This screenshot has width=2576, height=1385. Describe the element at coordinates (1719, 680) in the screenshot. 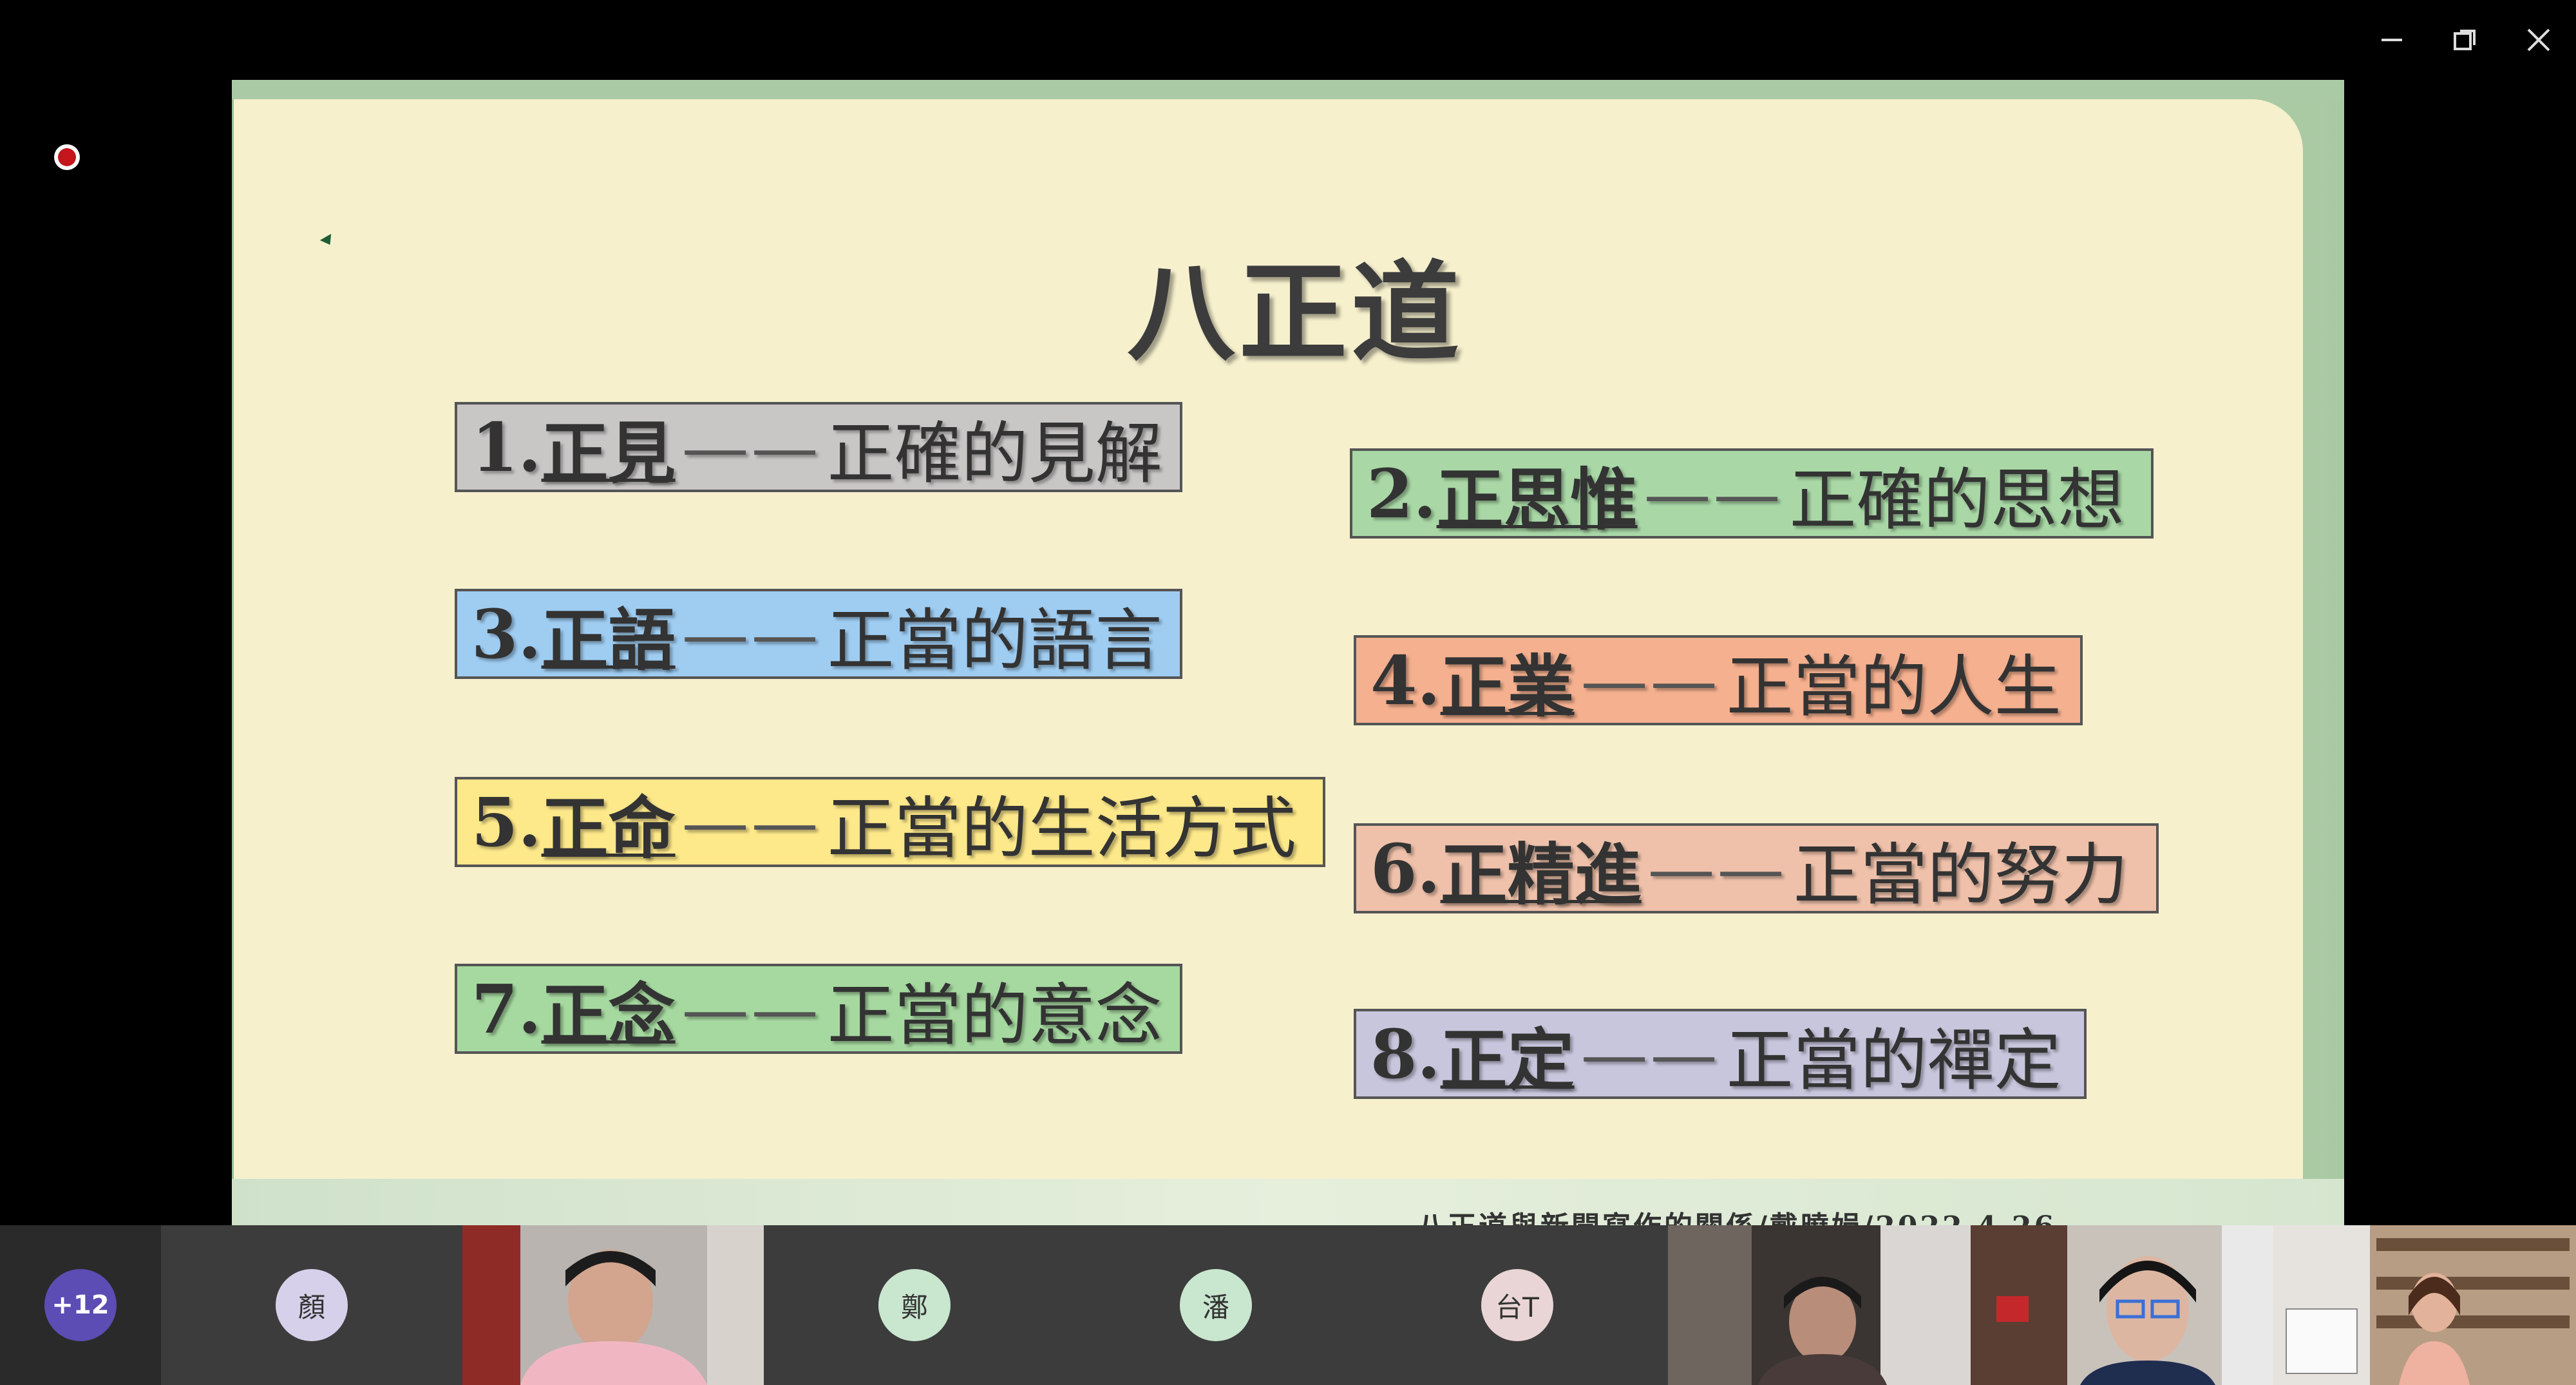

I see `path-item: 4. 正業 —— 正當的人生` at that location.